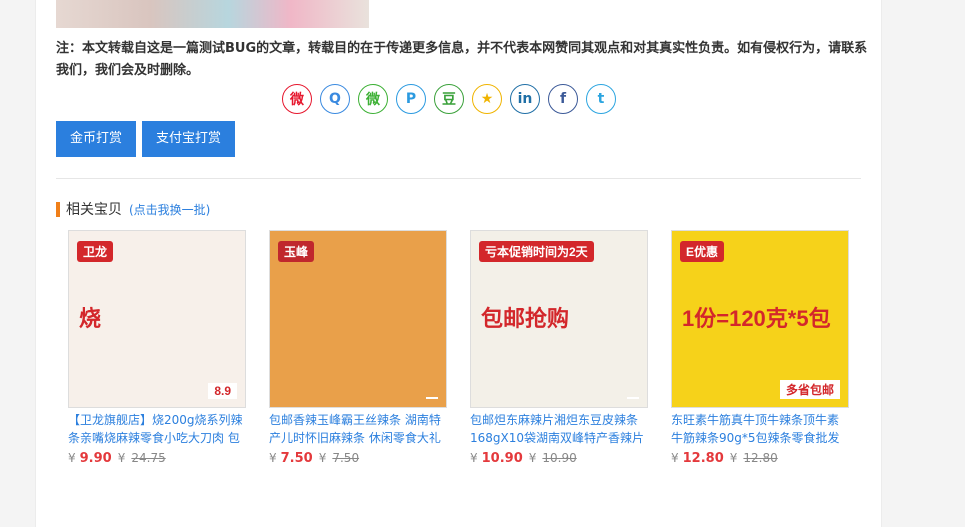 This screenshot has height=527, width=965. Describe the element at coordinates (357, 429) in the screenshot. I see `product-title: 包邮香辣玉峰霸王丝辣条 湖南特产儿时怀旧麻辣条 休闲零食大礼` at that location.